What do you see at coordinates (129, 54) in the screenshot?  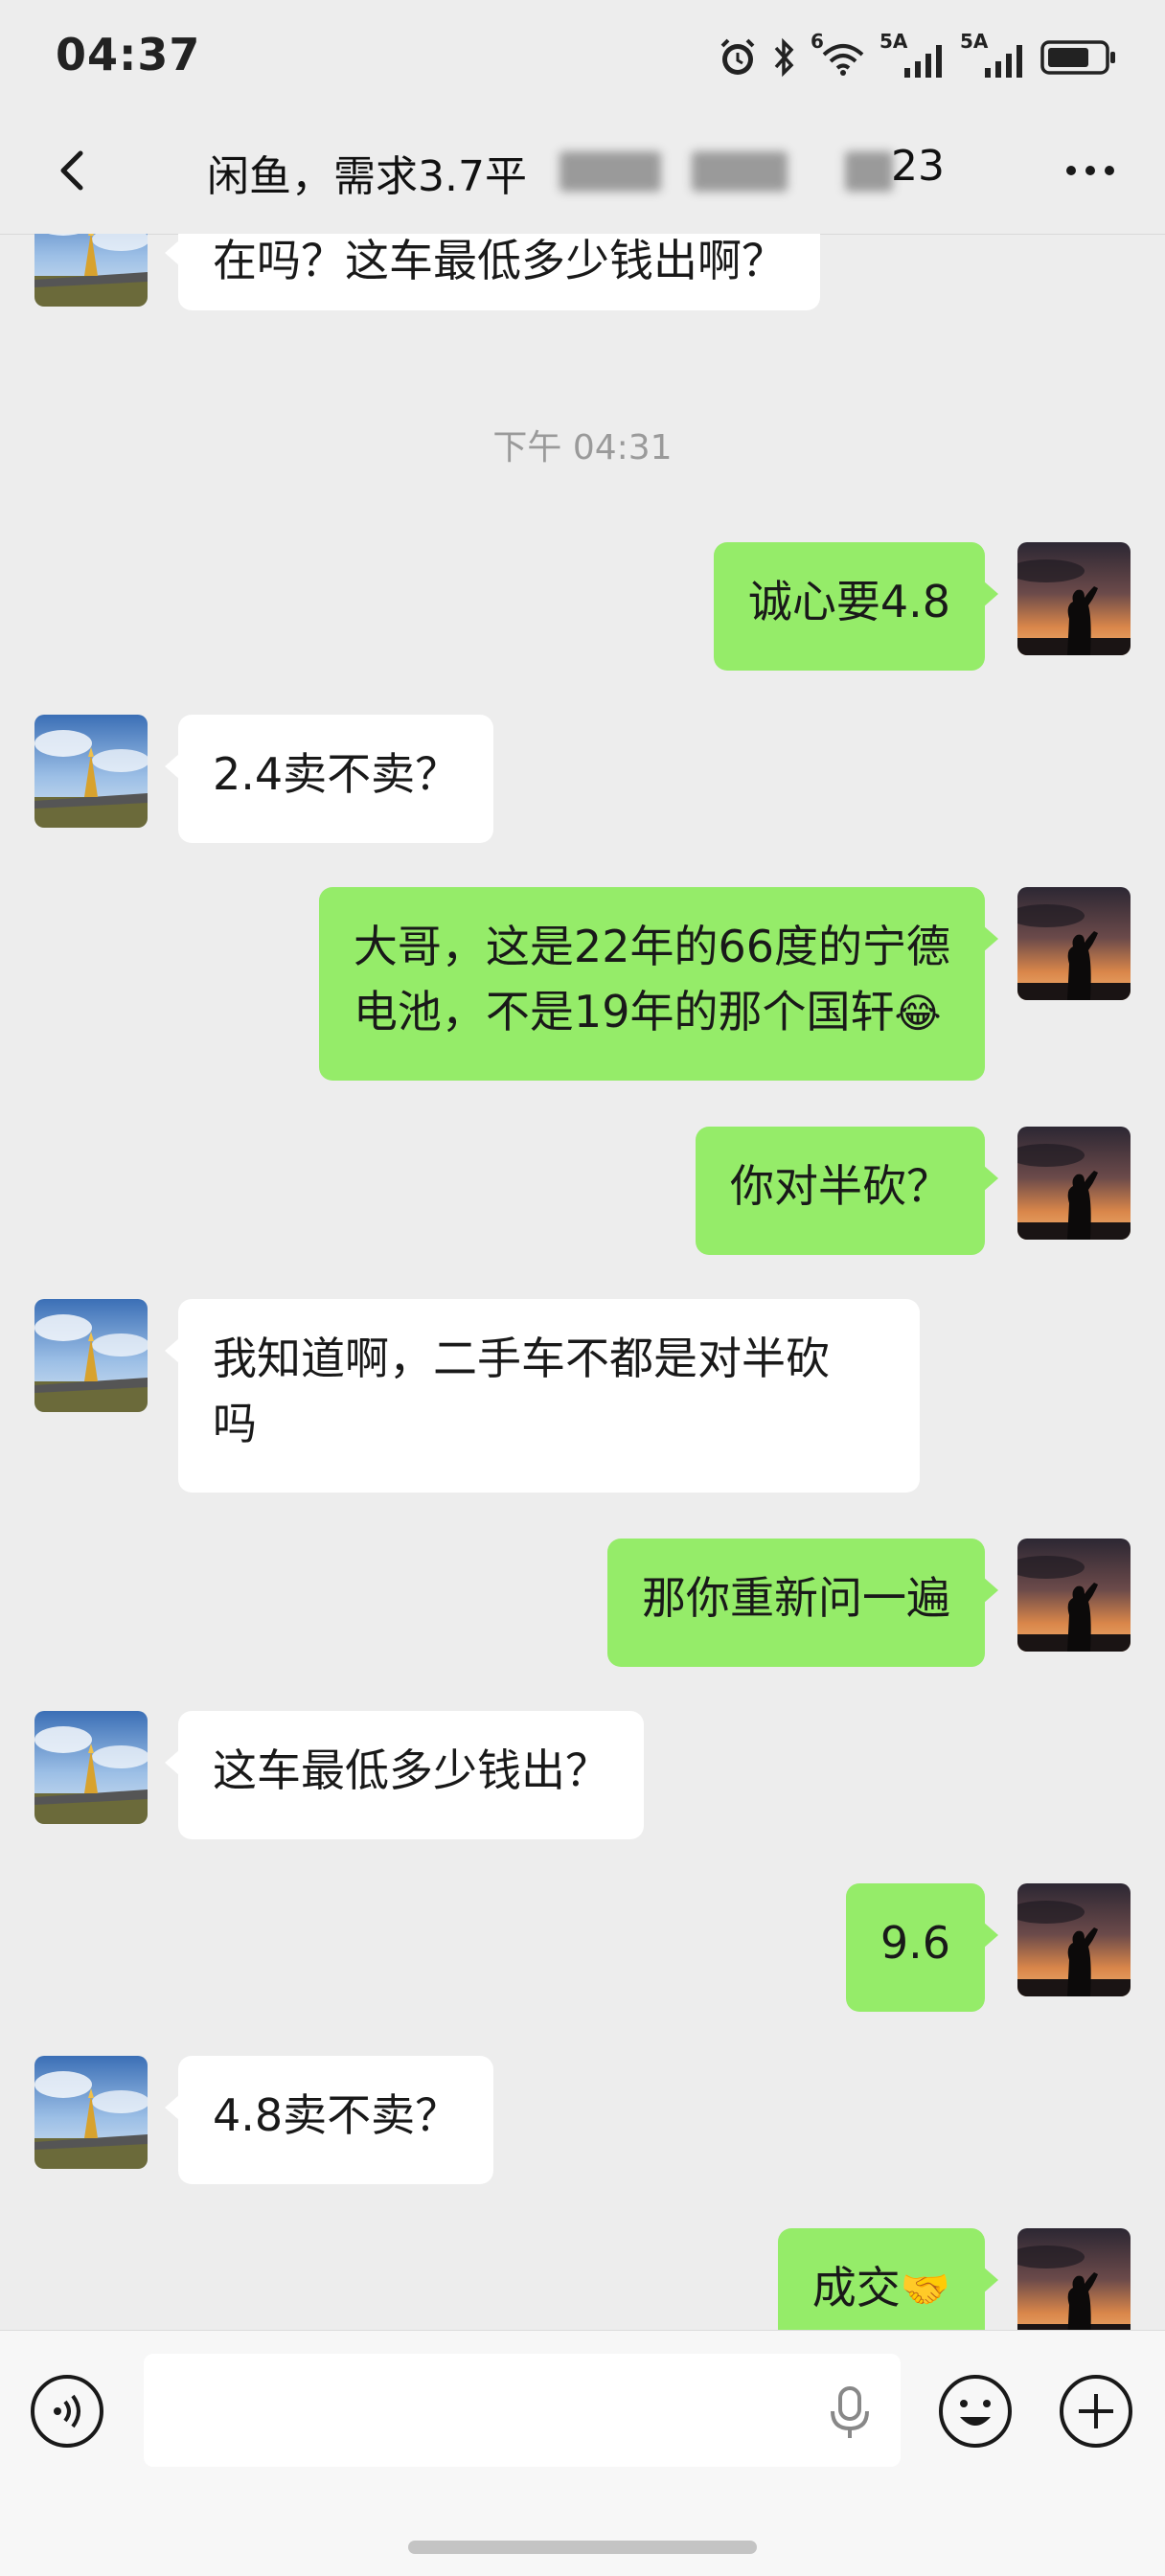 I see `status-time: 04:37` at bounding box center [129, 54].